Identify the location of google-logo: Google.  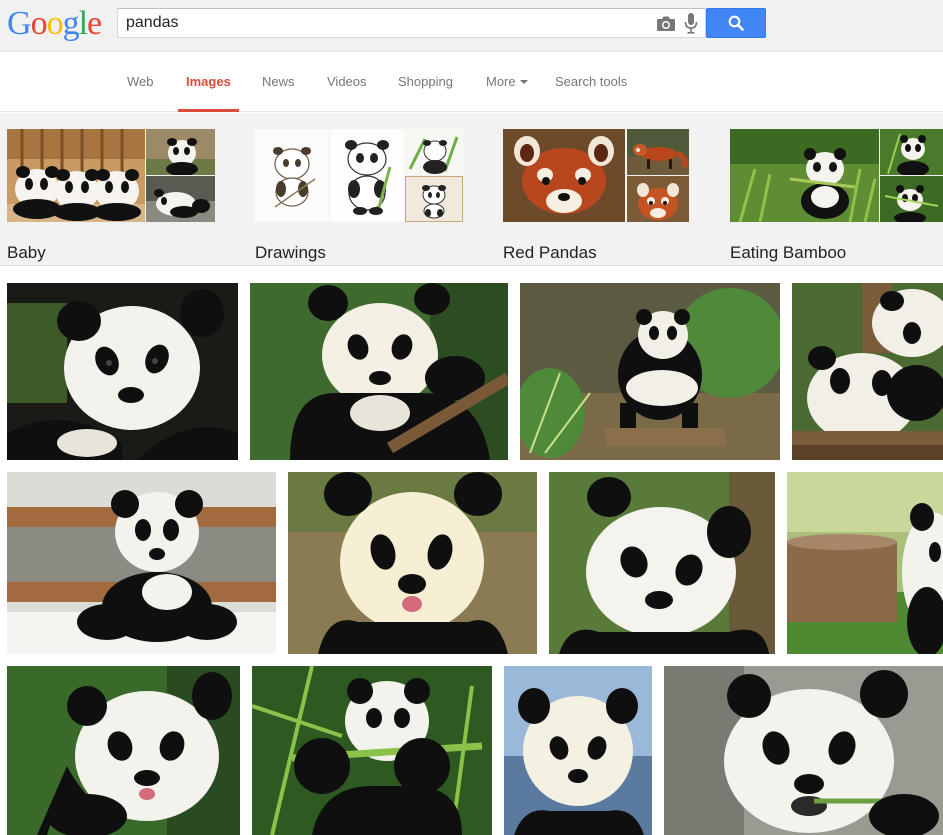
(54, 23).